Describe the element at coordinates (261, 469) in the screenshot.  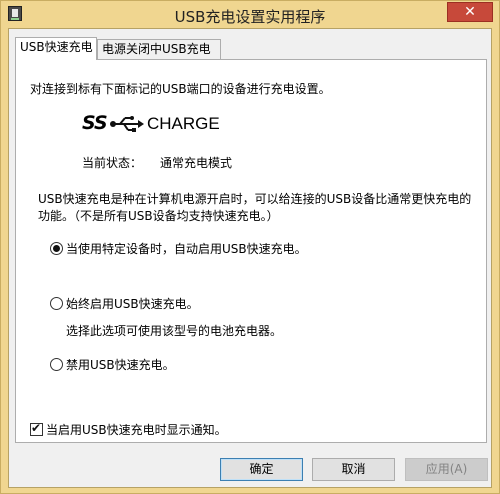
I see `ok-button: 确定` at that location.